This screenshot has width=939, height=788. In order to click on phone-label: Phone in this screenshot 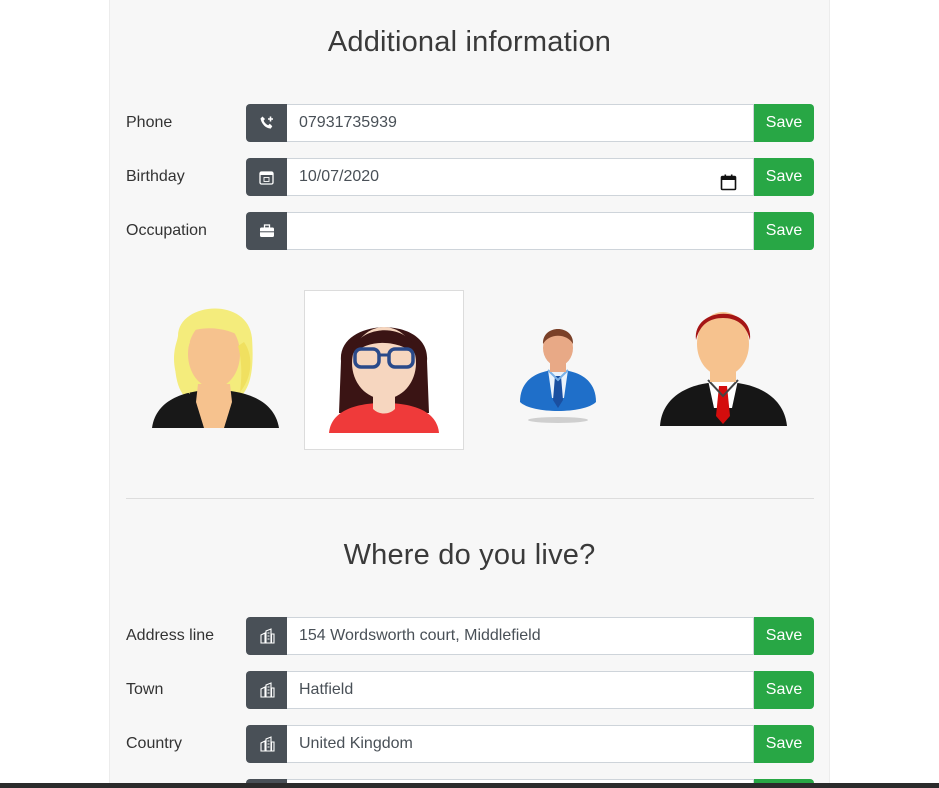, I will do `click(149, 122)`.